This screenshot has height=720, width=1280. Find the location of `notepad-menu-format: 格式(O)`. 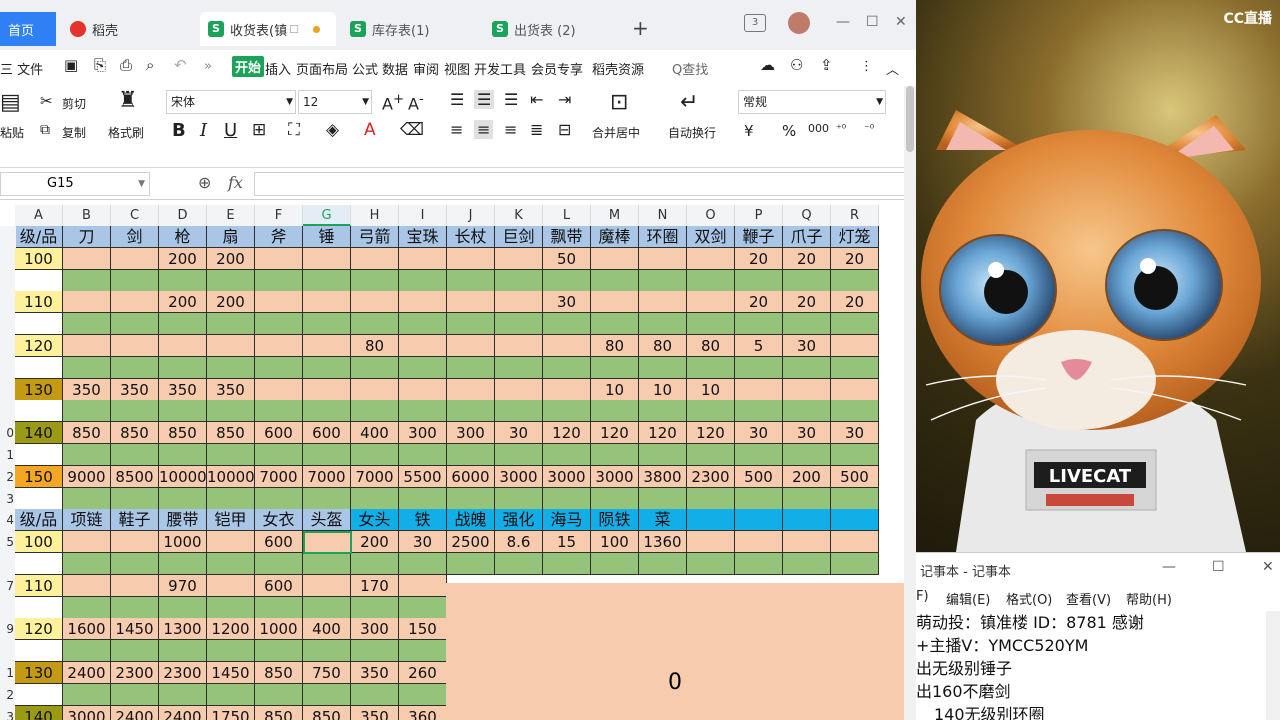

notepad-menu-format: 格式(O) is located at coordinates (1029, 598).